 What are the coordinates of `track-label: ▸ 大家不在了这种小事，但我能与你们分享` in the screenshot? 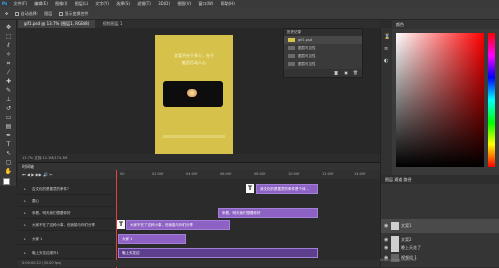 It's located at (66, 225).